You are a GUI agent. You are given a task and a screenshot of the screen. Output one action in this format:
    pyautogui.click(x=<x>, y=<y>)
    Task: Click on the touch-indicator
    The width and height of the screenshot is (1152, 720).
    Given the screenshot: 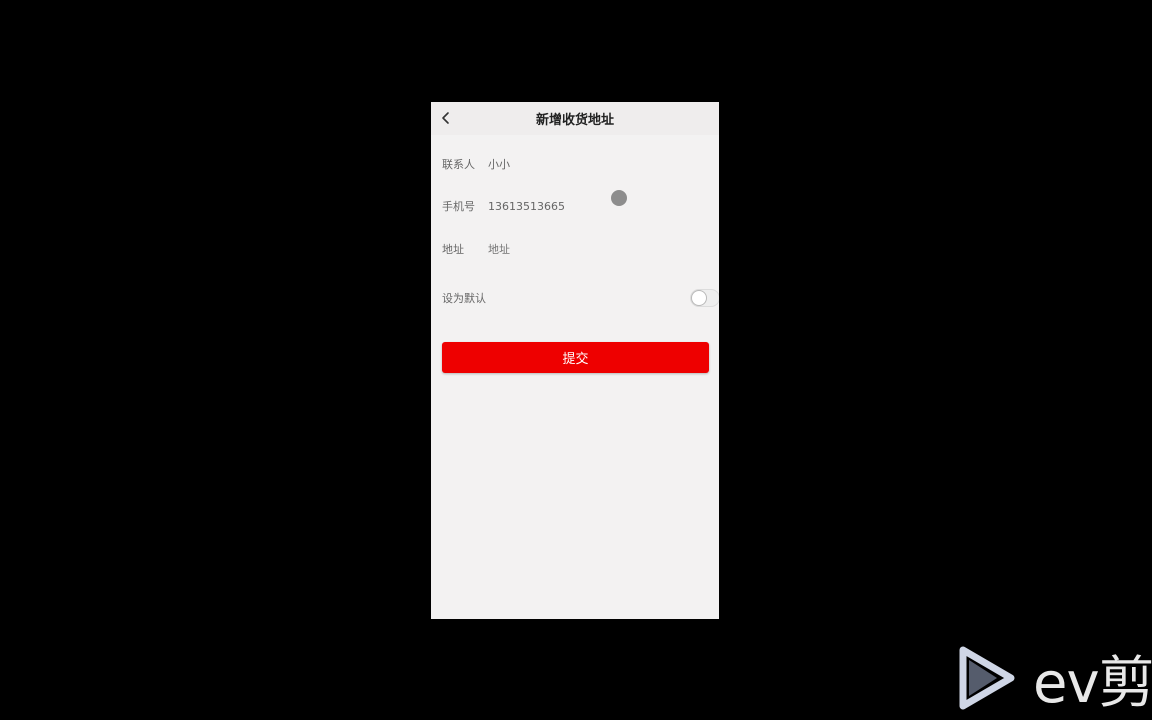 What is the action you would take?
    pyautogui.click(x=619, y=198)
    